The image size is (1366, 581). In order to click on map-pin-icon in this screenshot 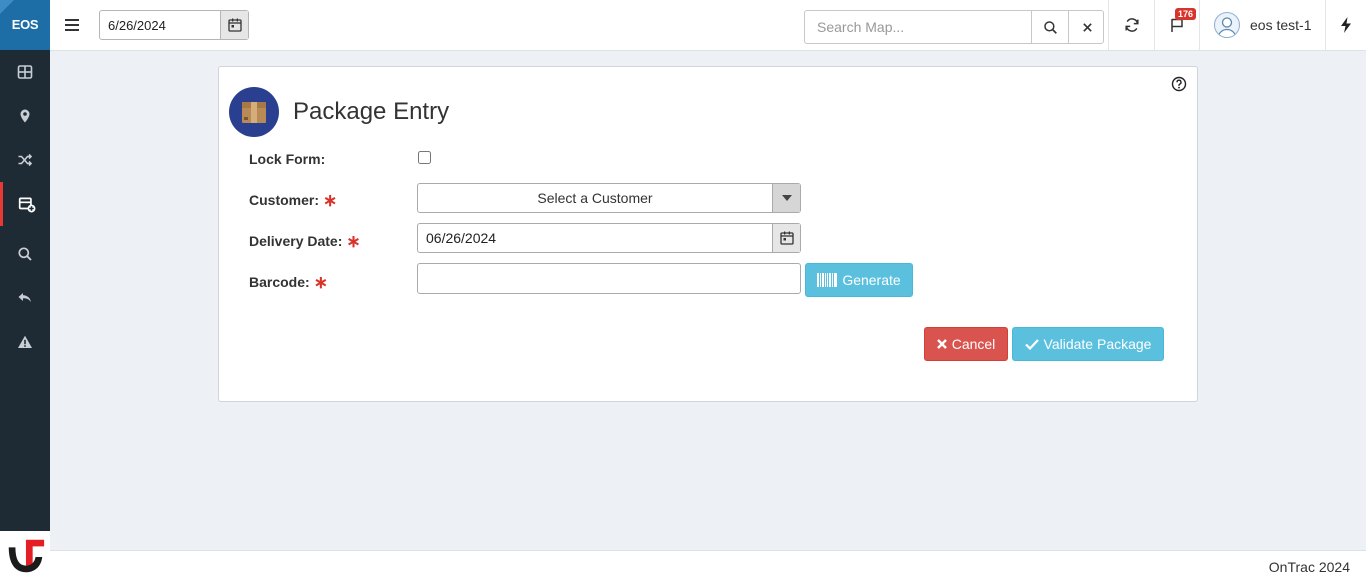, I will do `click(25, 116)`.